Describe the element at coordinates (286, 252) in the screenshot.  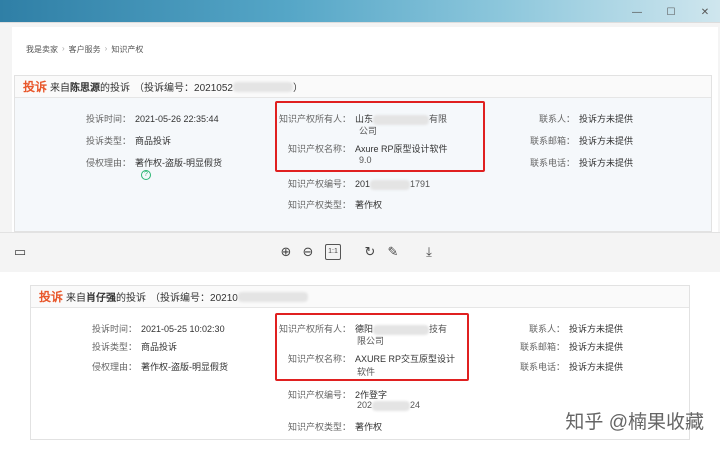
I see `zoom-in-icon: ⊕` at that location.